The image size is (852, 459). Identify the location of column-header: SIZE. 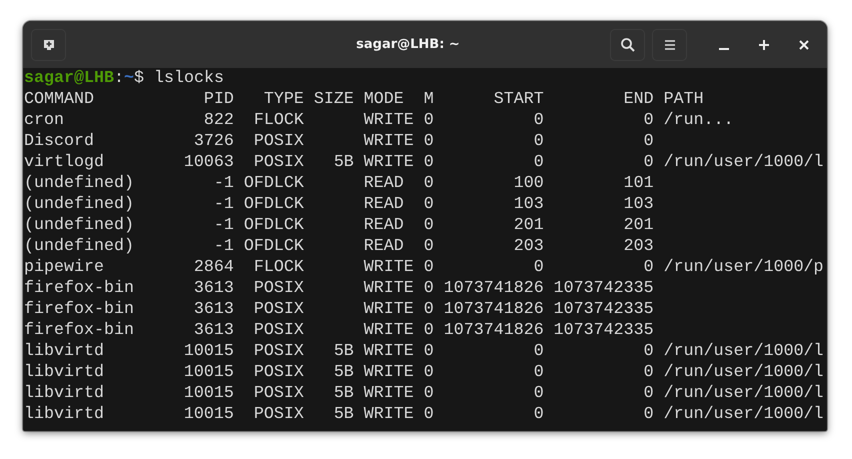
(333, 99).